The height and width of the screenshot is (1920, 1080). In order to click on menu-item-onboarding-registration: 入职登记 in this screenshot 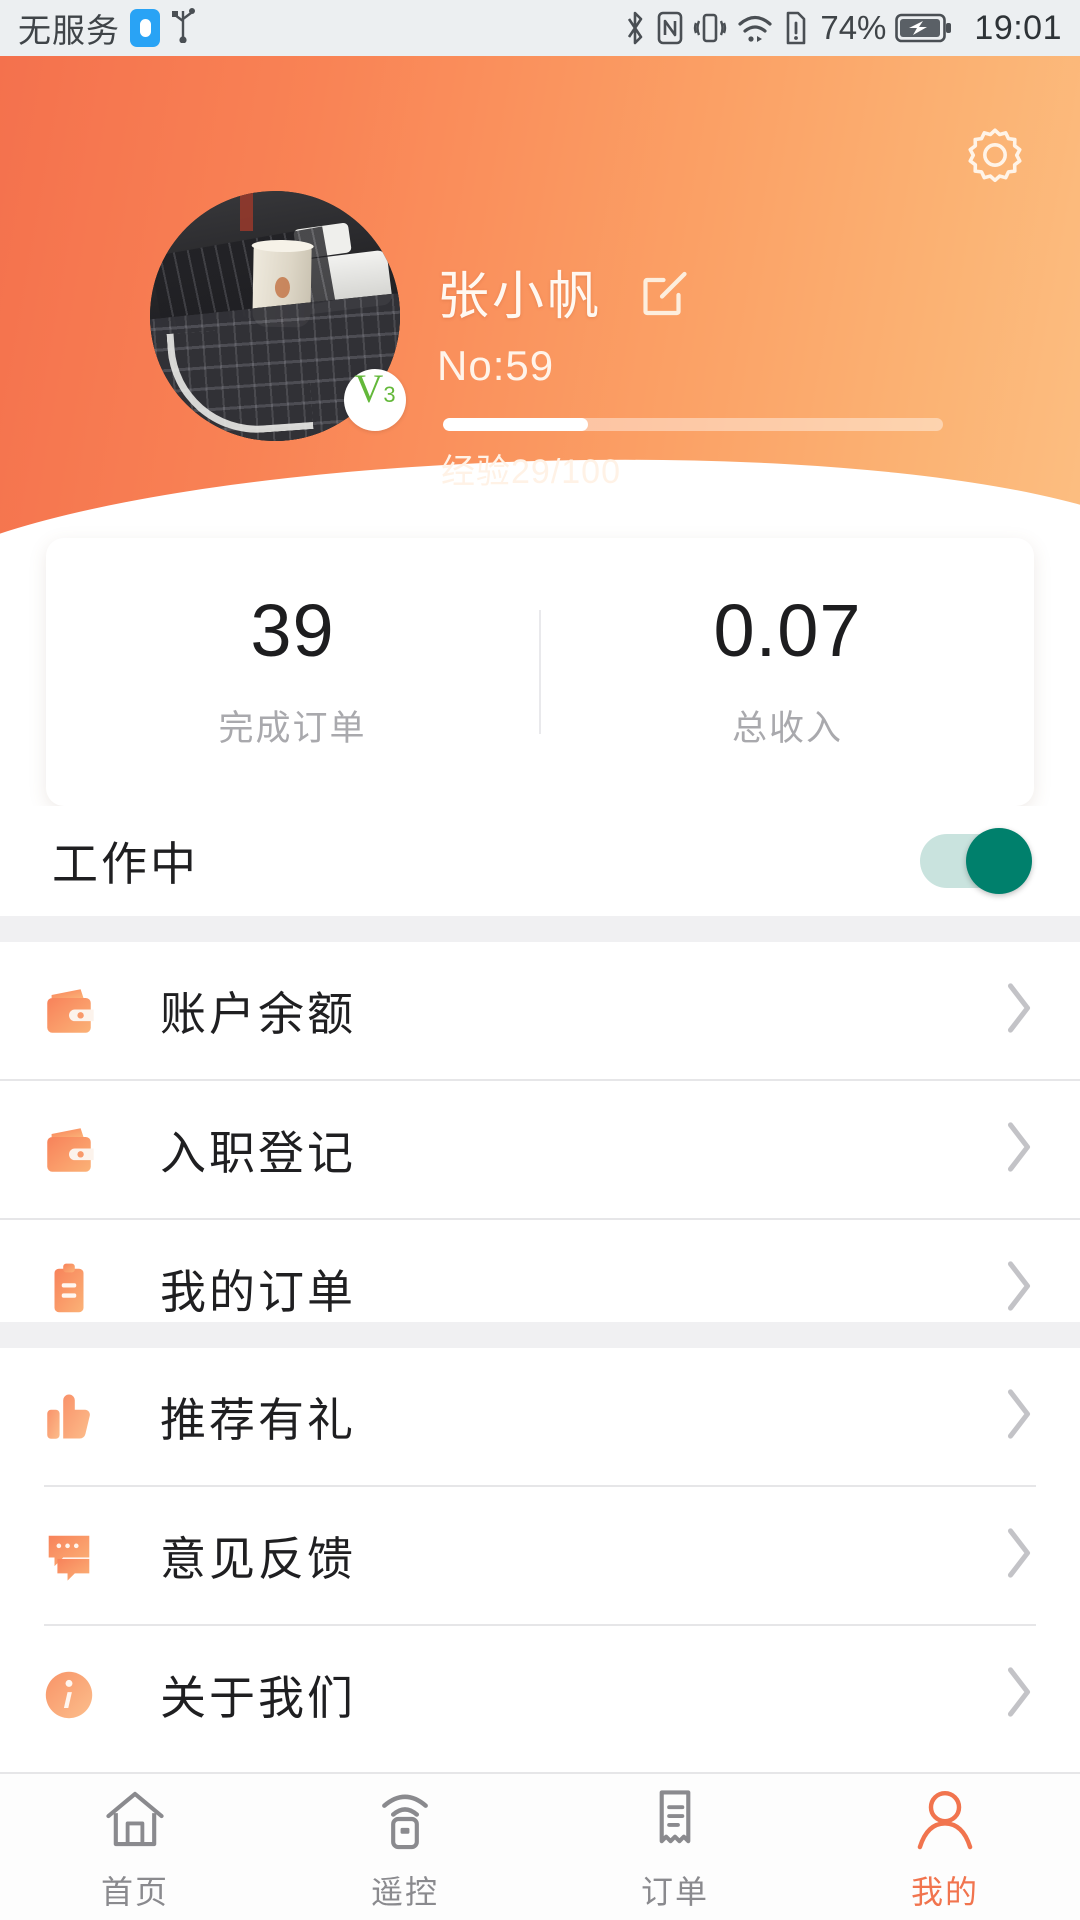, I will do `click(540, 1149)`.